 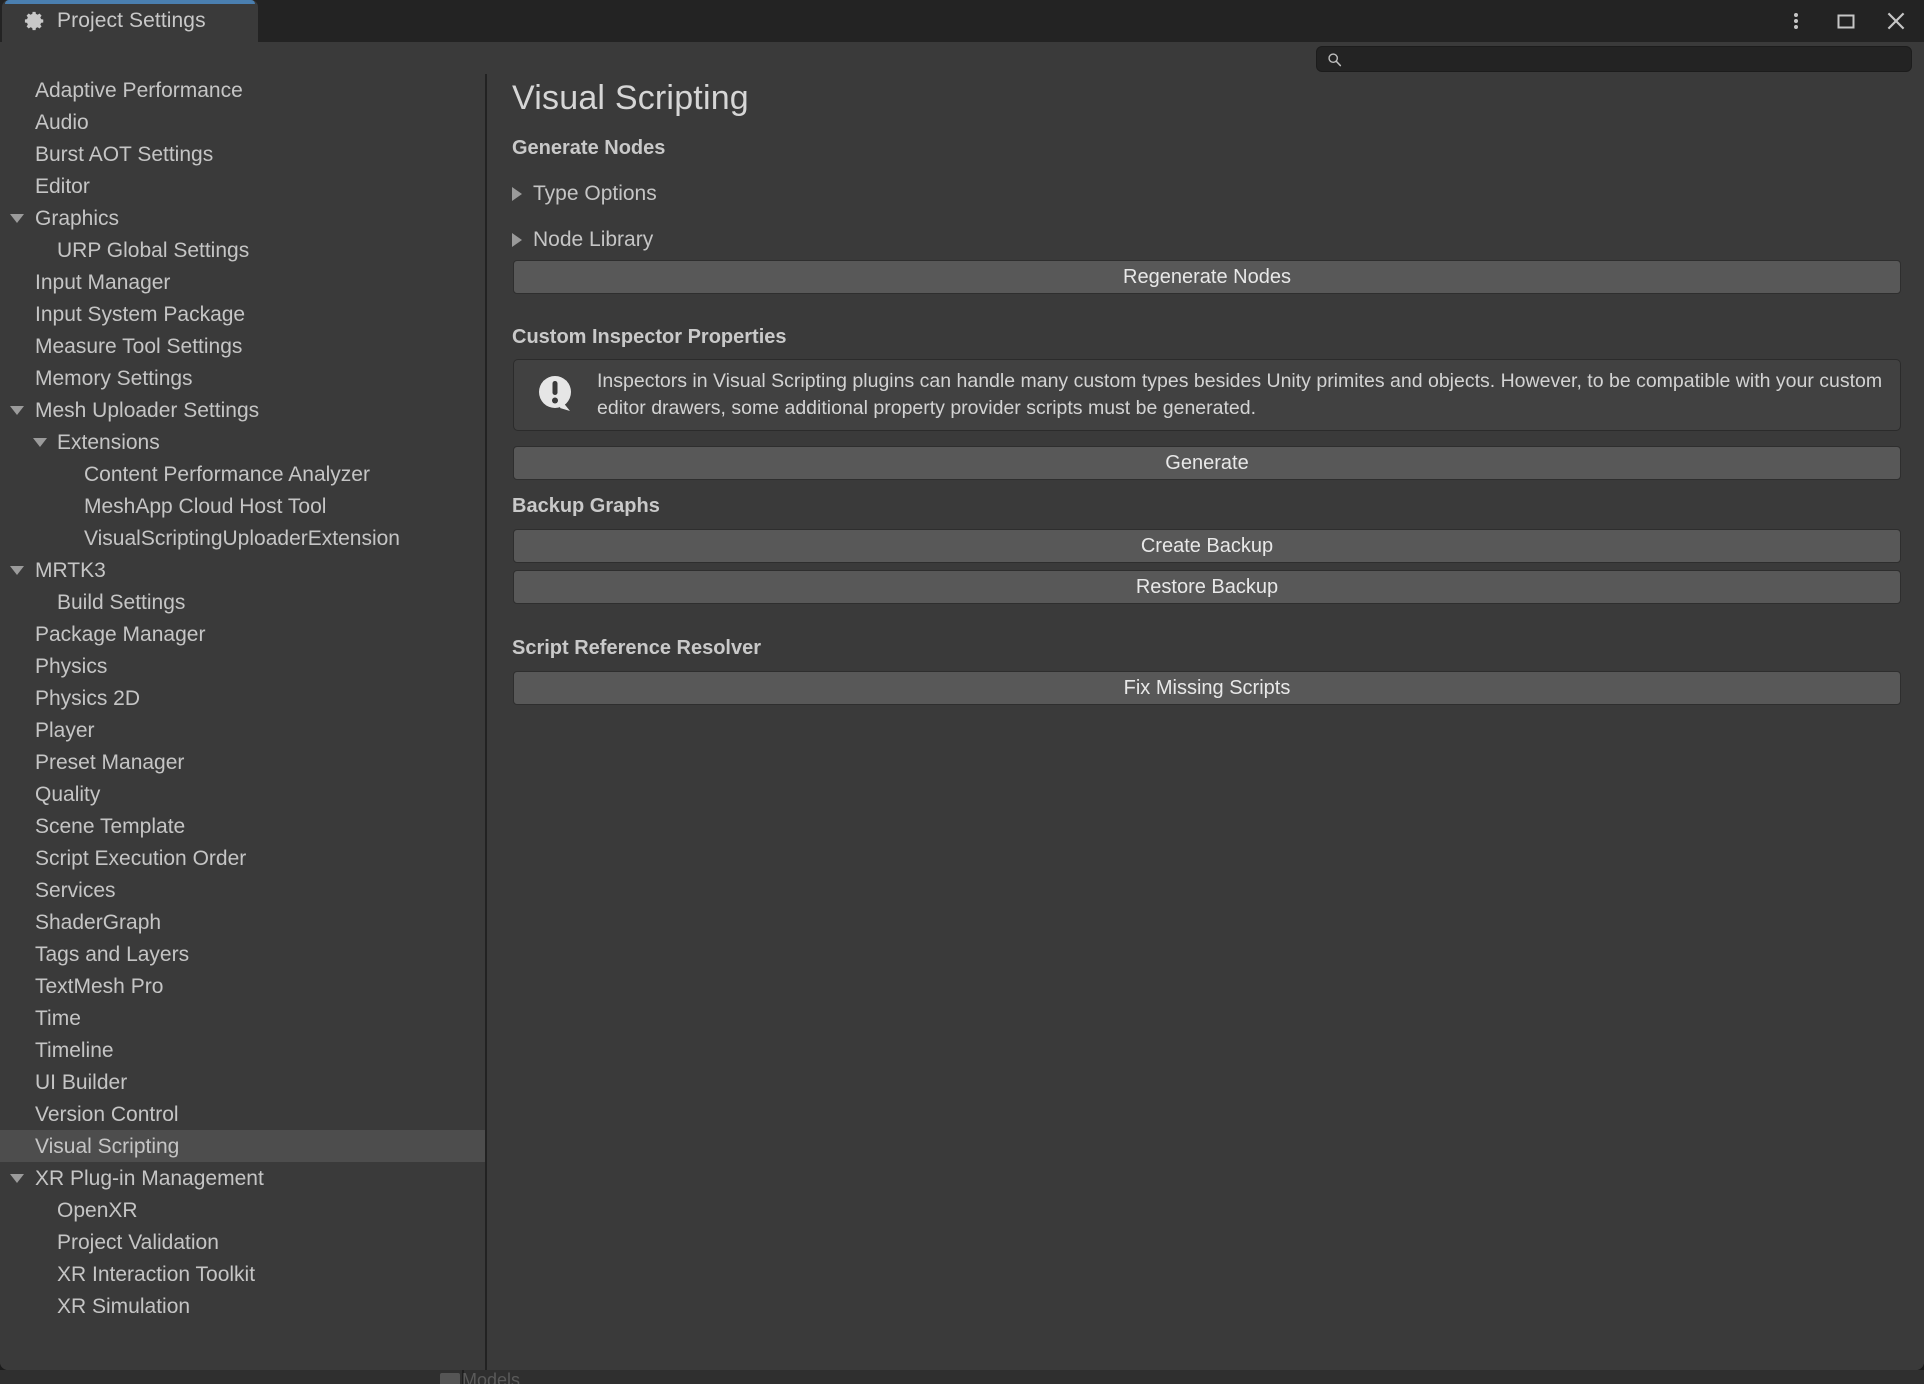 I want to click on sidebar-item-label: Visual Scripting, so click(x=107, y=1146).